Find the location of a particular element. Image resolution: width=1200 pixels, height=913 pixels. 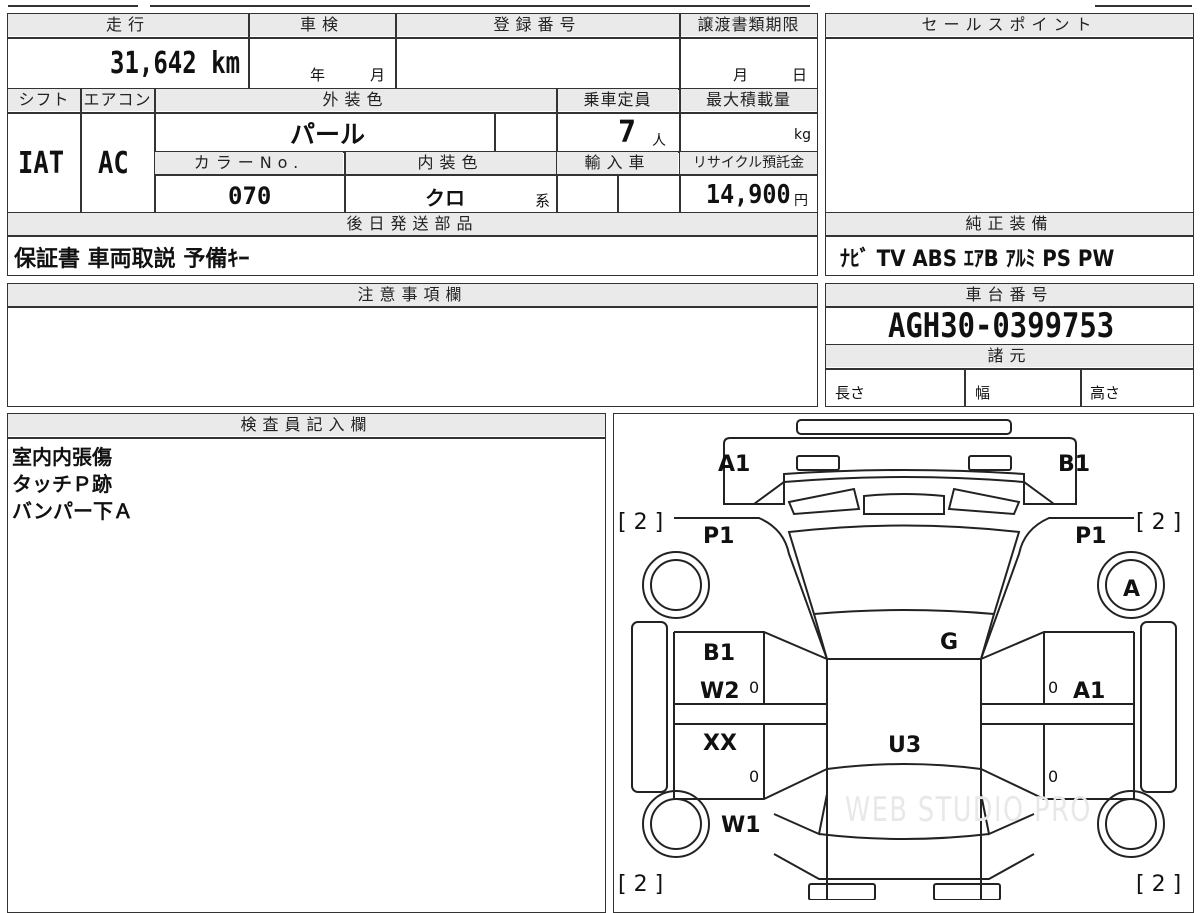

mileage-value: 31,642 km is located at coordinates (175, 63).